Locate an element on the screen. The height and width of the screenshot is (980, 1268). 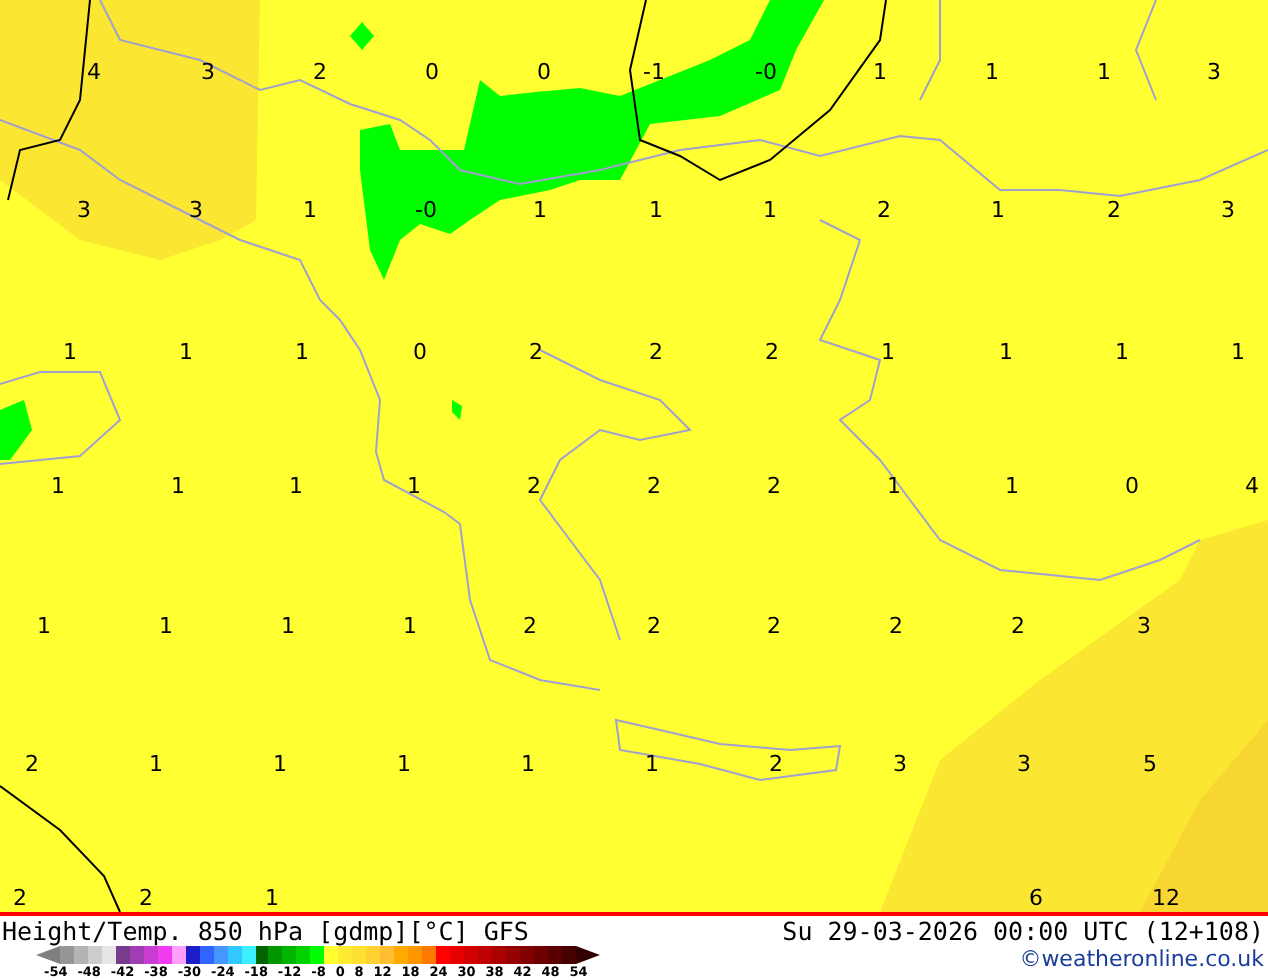
temperature-value: 5 is located at coordinates (1150, 764).